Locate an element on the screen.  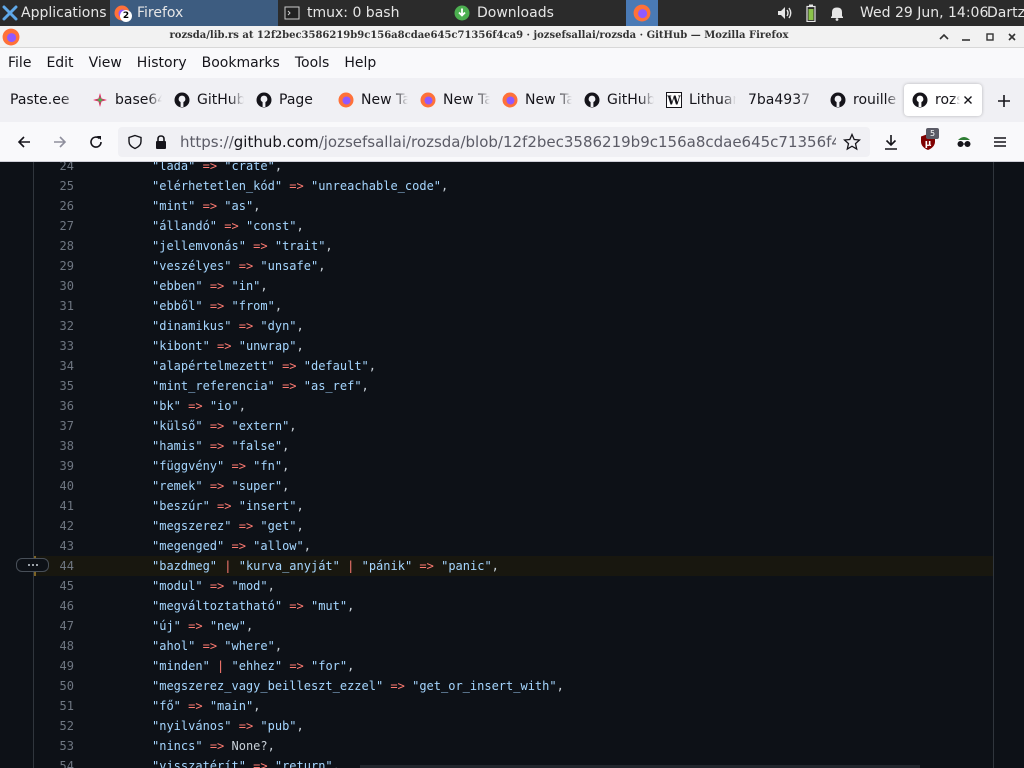
line-number: 31 is located at coordinates (54, 306).